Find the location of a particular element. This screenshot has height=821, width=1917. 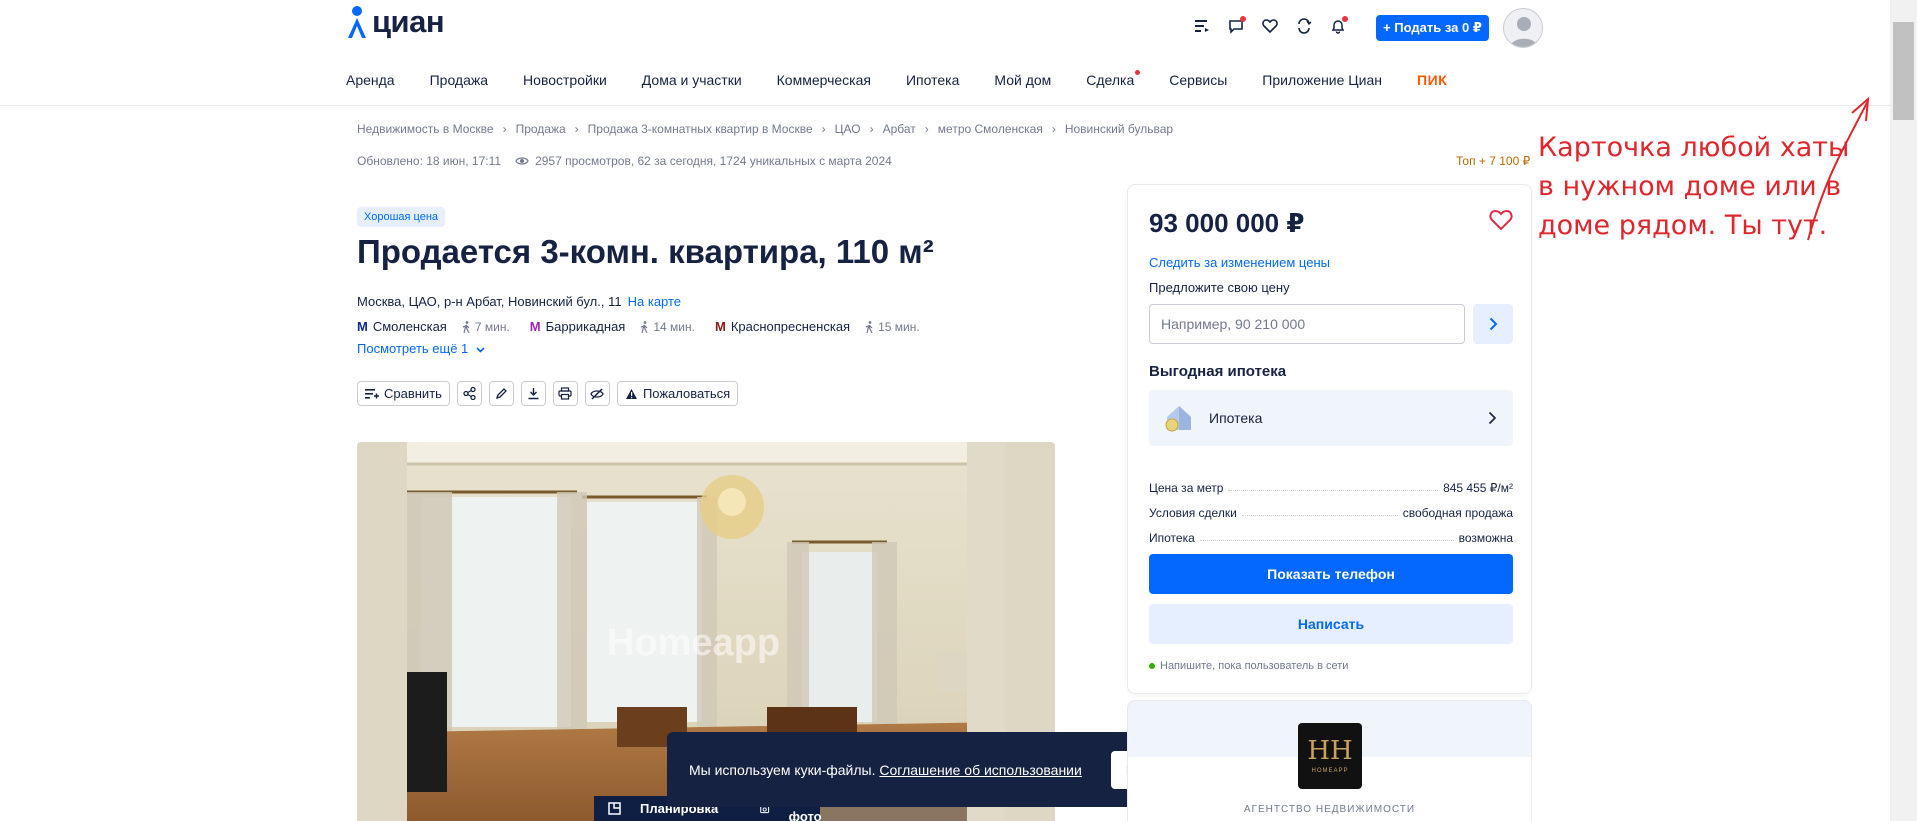

detail-key: Условия сделки is located at coordinates (1193, 513).